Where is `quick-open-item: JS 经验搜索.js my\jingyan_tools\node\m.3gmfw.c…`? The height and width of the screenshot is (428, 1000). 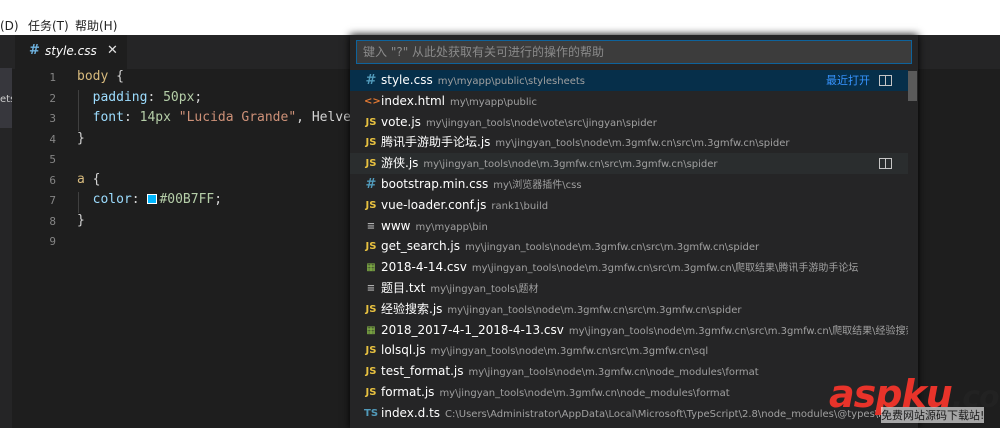
quick-open-item: JS 经验搜索.js my\jingyan_tools\node\m.3gmfw.c… is located at coordinates (629, 309).